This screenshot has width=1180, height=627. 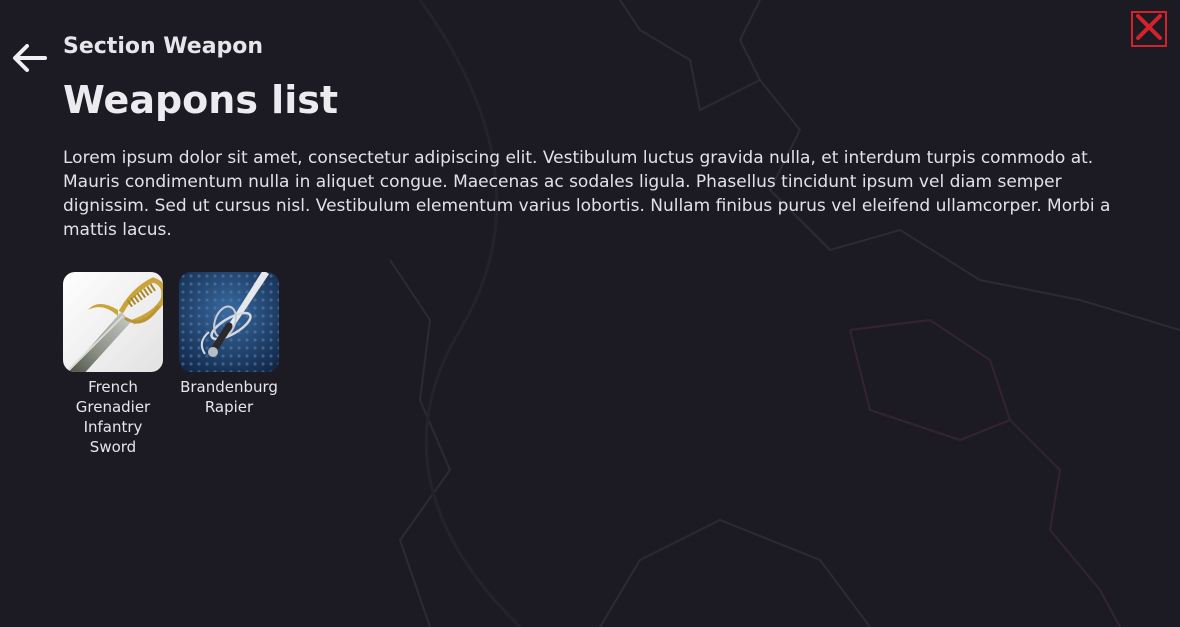 I want to click on weapon-card-french-grenadier-sword: French Grenadier Infantry Sword, so click(x=113, y=364).